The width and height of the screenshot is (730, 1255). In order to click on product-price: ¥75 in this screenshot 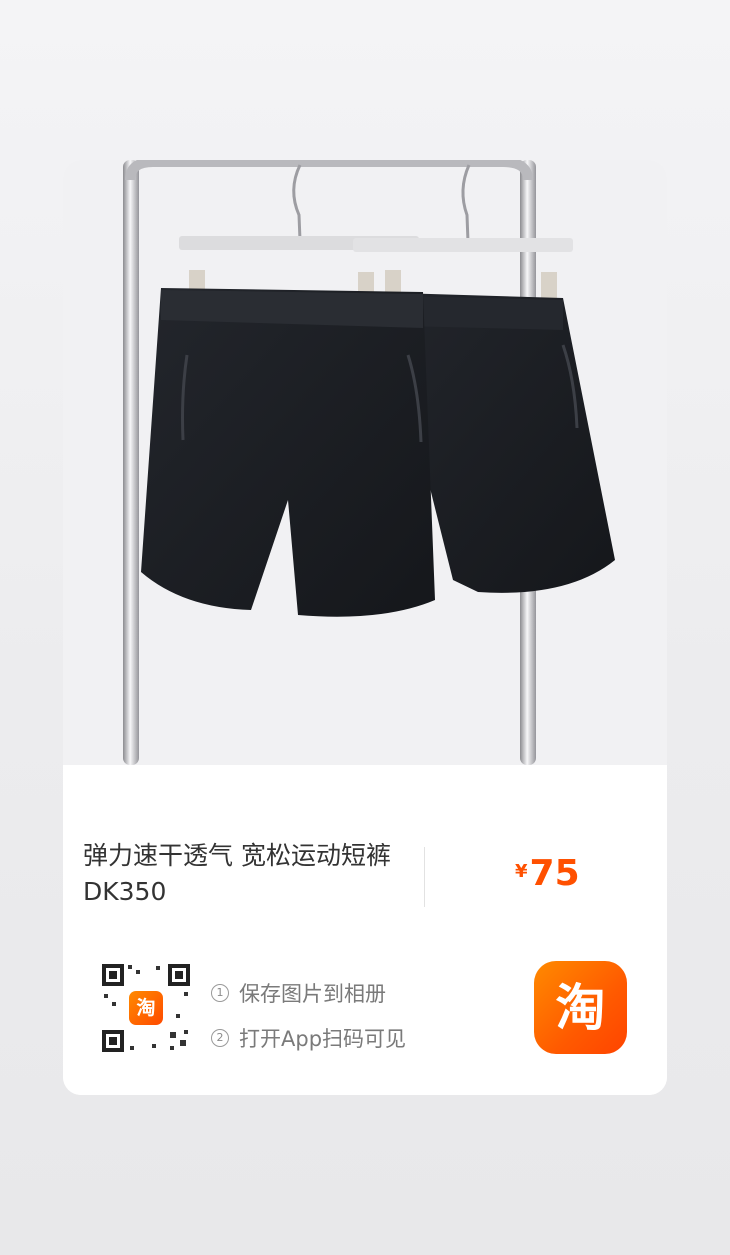, I will do `click(547, 873)`.